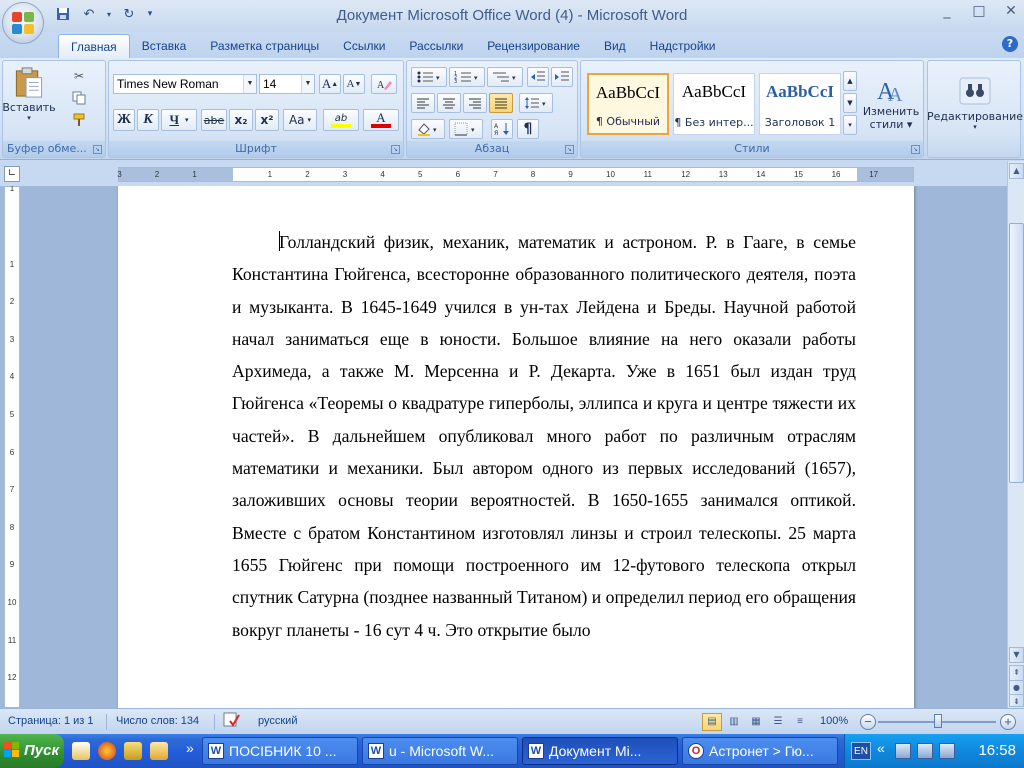 Image resolution: width=1024 pixels, height=768 pixels. What do you see at coordinates (569, 149) in the screenshot?
I see `paragraph-launcher-icon: ↘` at bounding box center [569, 149].